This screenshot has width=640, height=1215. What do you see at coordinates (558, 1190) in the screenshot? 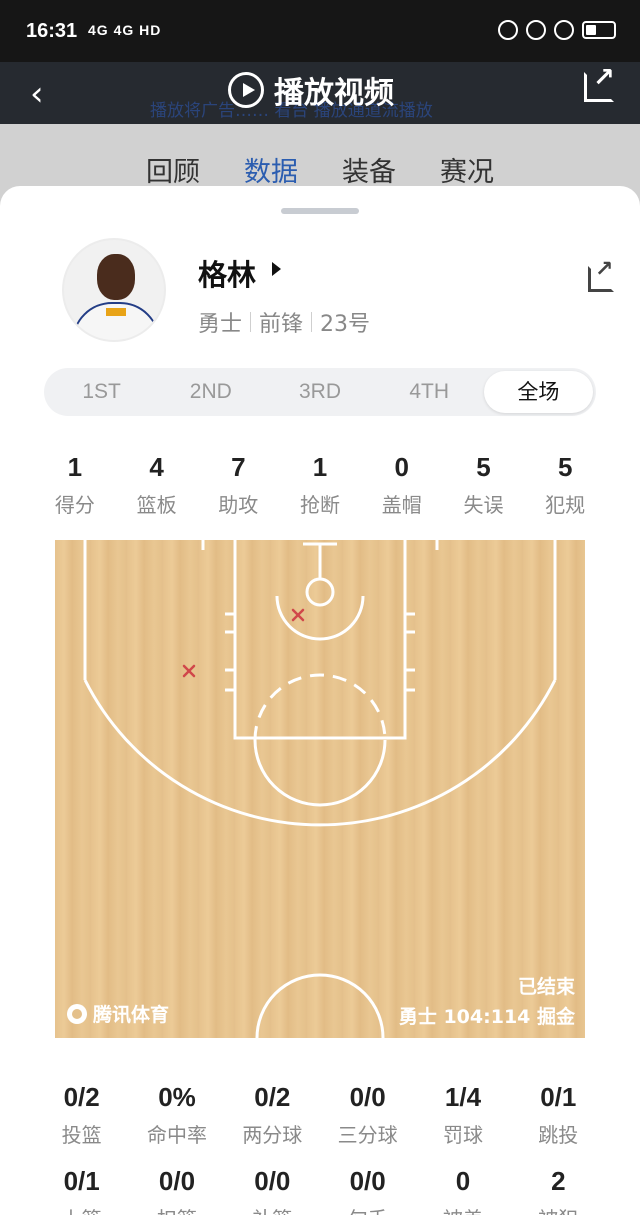
I see `stat-fouls-drawn: 2被犯` at bounding box center [558, 1190].